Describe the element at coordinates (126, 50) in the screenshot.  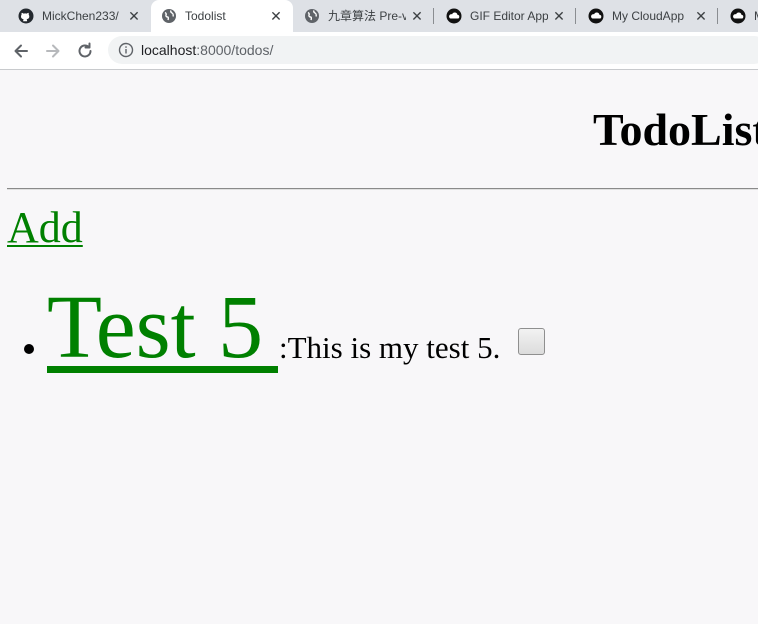
I see `info-icon` at that location.